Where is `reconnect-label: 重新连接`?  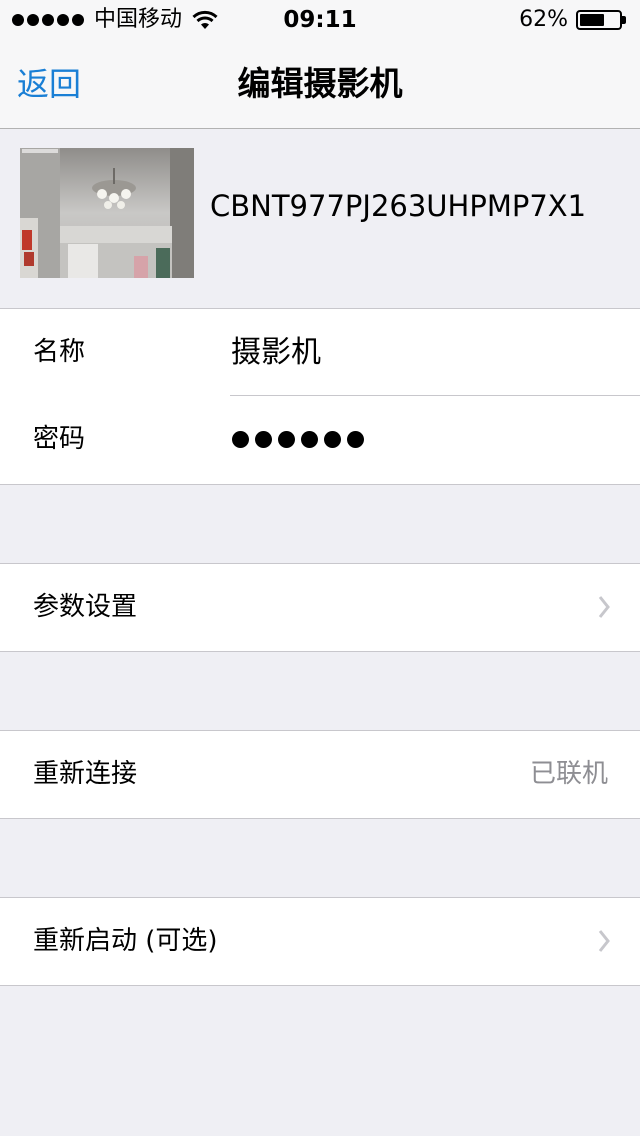
reconnect-label: 重新连接 is located at coordinates (85, 774).